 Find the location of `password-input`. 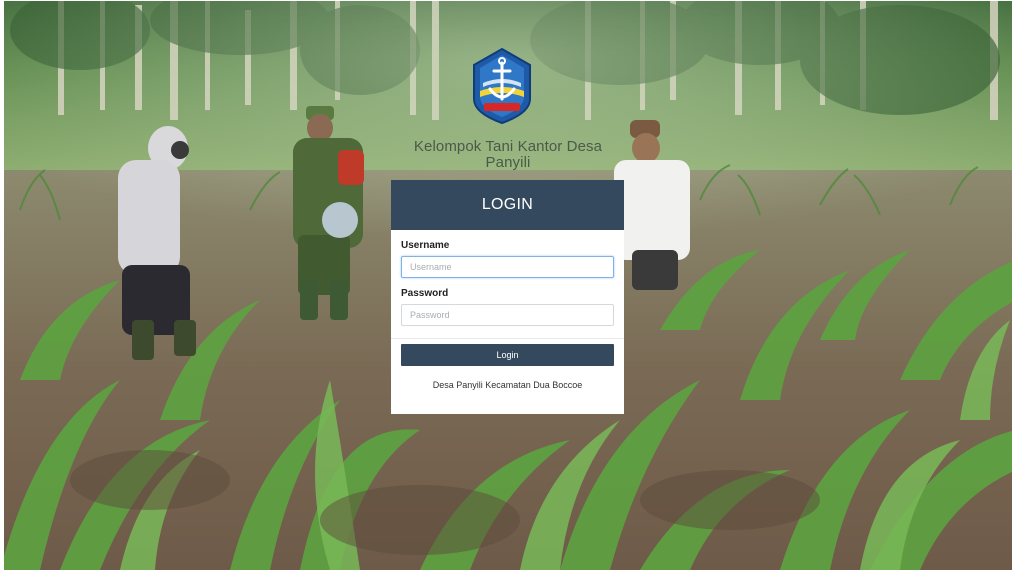

password-input is located at coordinates (507, 315).